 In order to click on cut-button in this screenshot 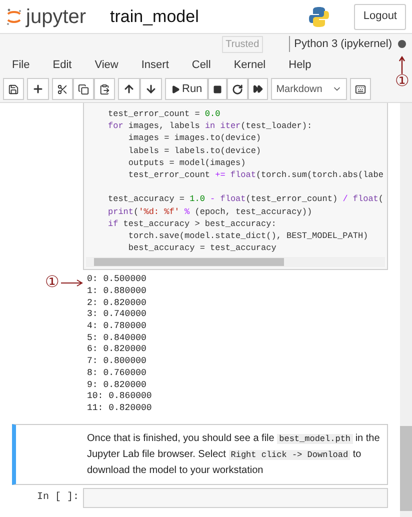, I will do `click(62, 89)`.